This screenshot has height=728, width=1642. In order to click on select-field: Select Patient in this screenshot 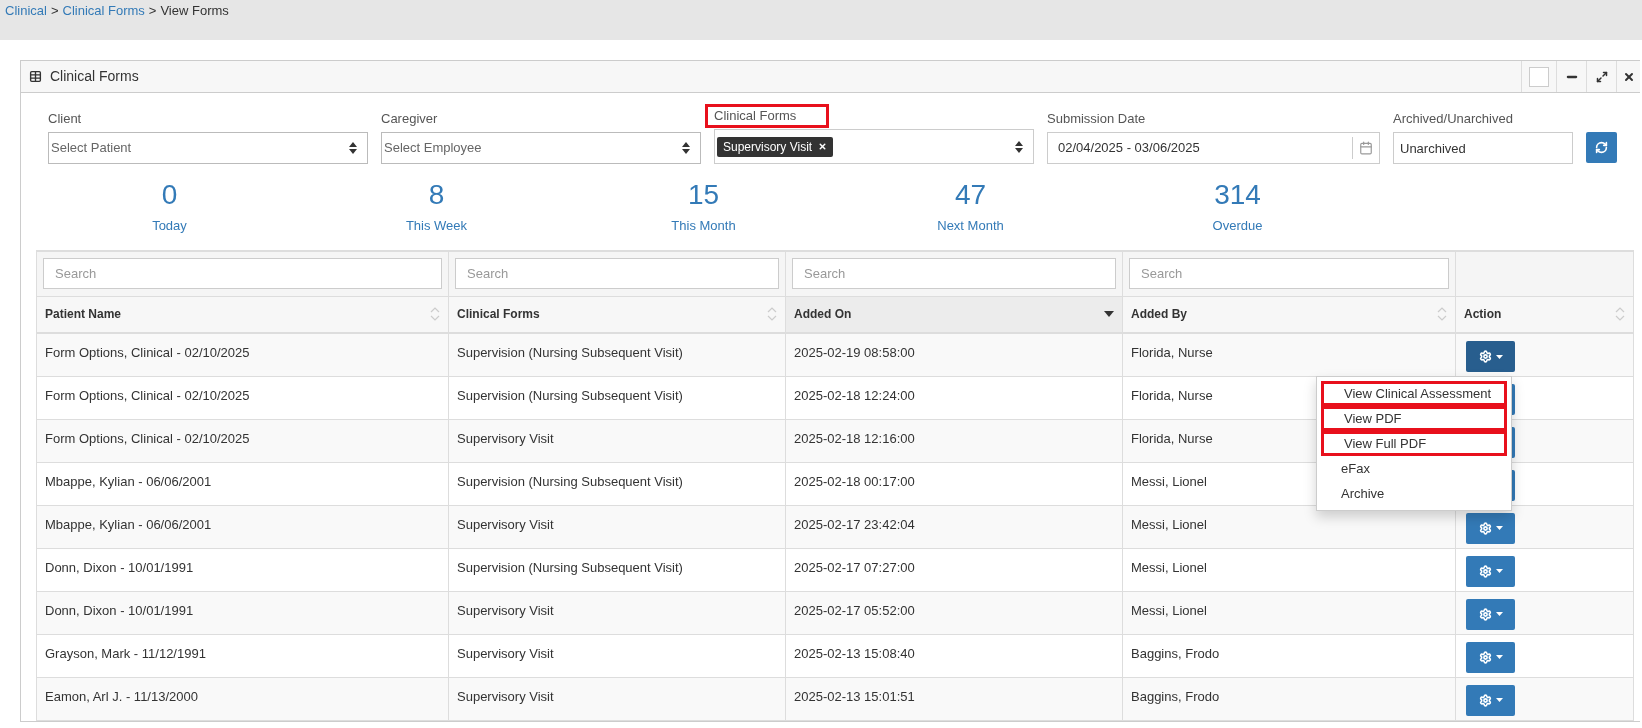, I will do `click(208, 148)`.